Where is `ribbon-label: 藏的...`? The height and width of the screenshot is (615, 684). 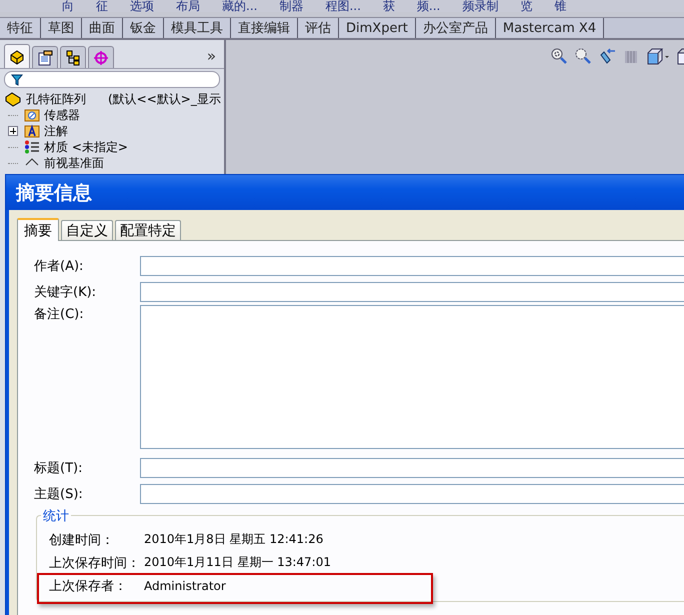 ribbon-label: 藏的... is located at coordinates (251, 6).